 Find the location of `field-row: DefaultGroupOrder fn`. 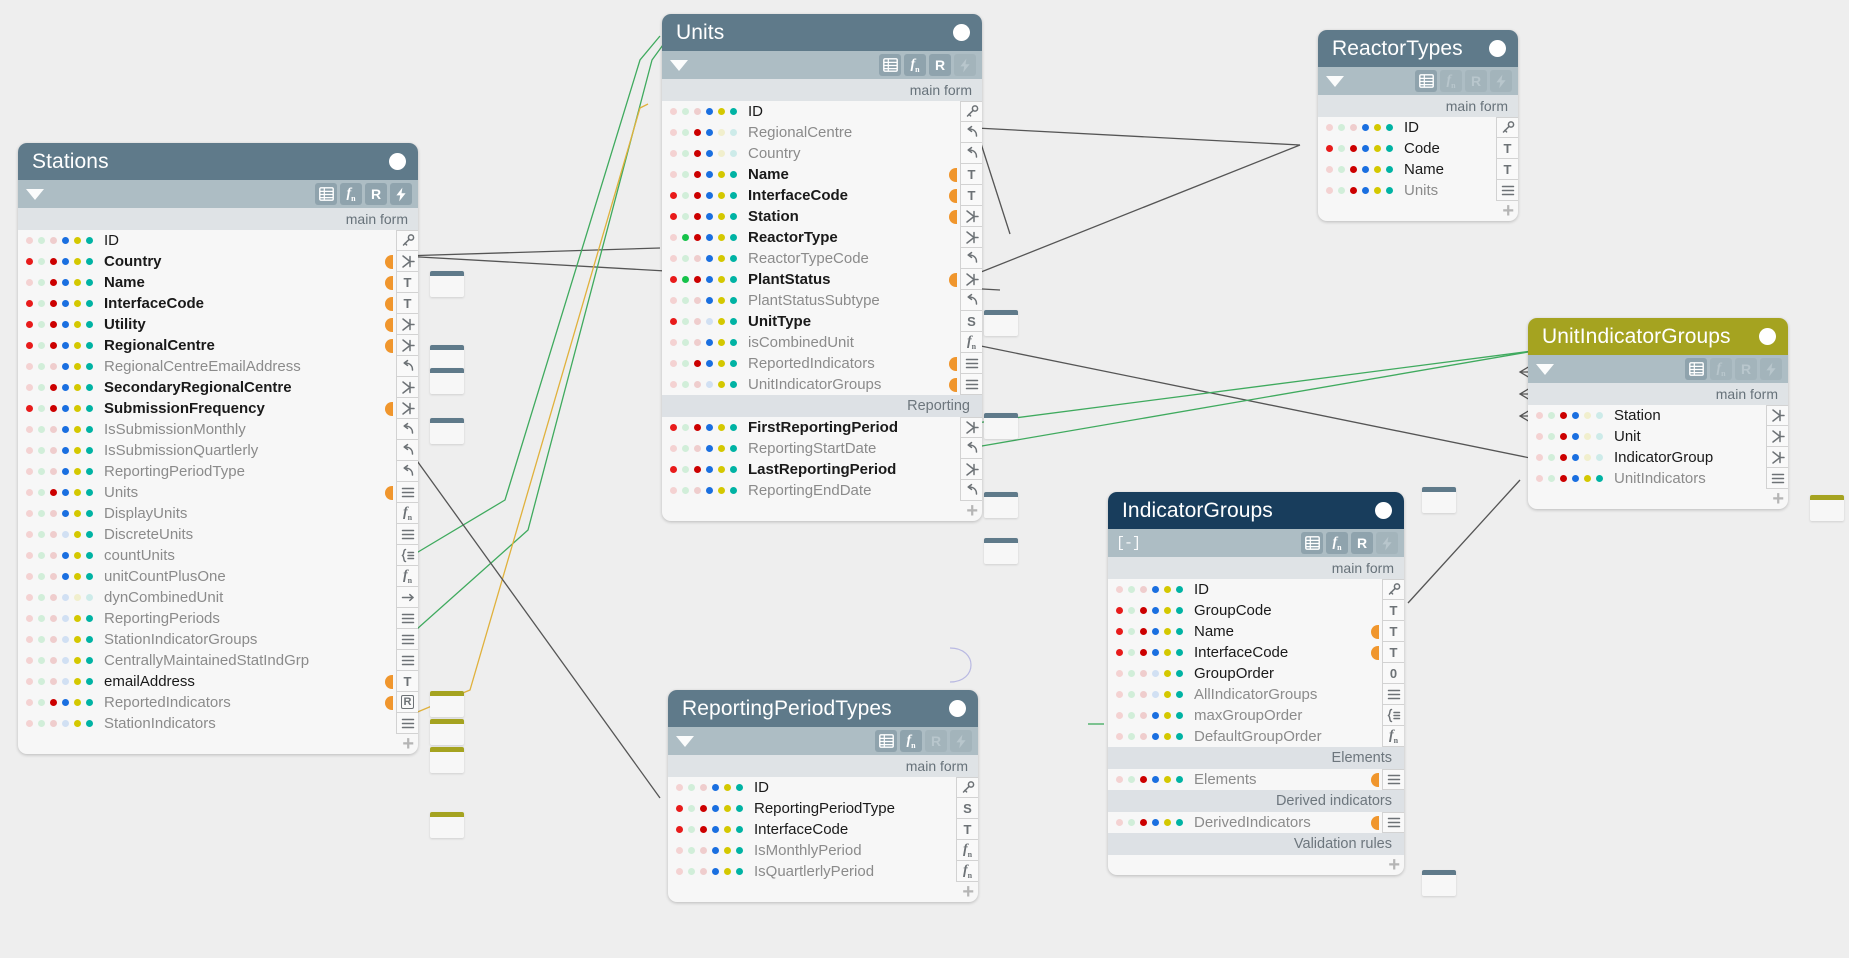

field-row: DefaultGroupOrder fn is located at coordinates (1256, 736).